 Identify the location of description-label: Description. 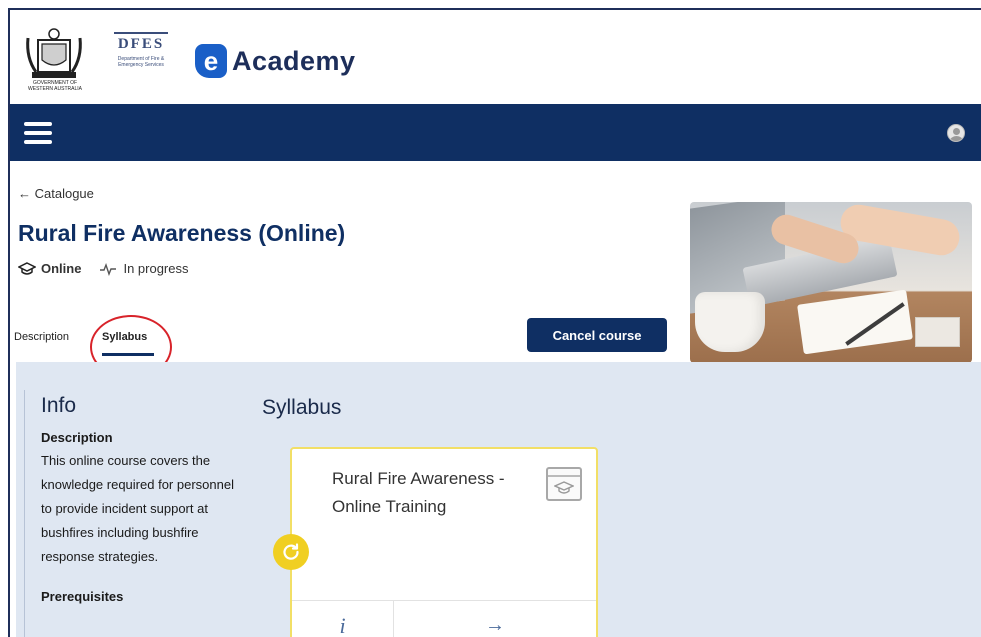
(77, 437).